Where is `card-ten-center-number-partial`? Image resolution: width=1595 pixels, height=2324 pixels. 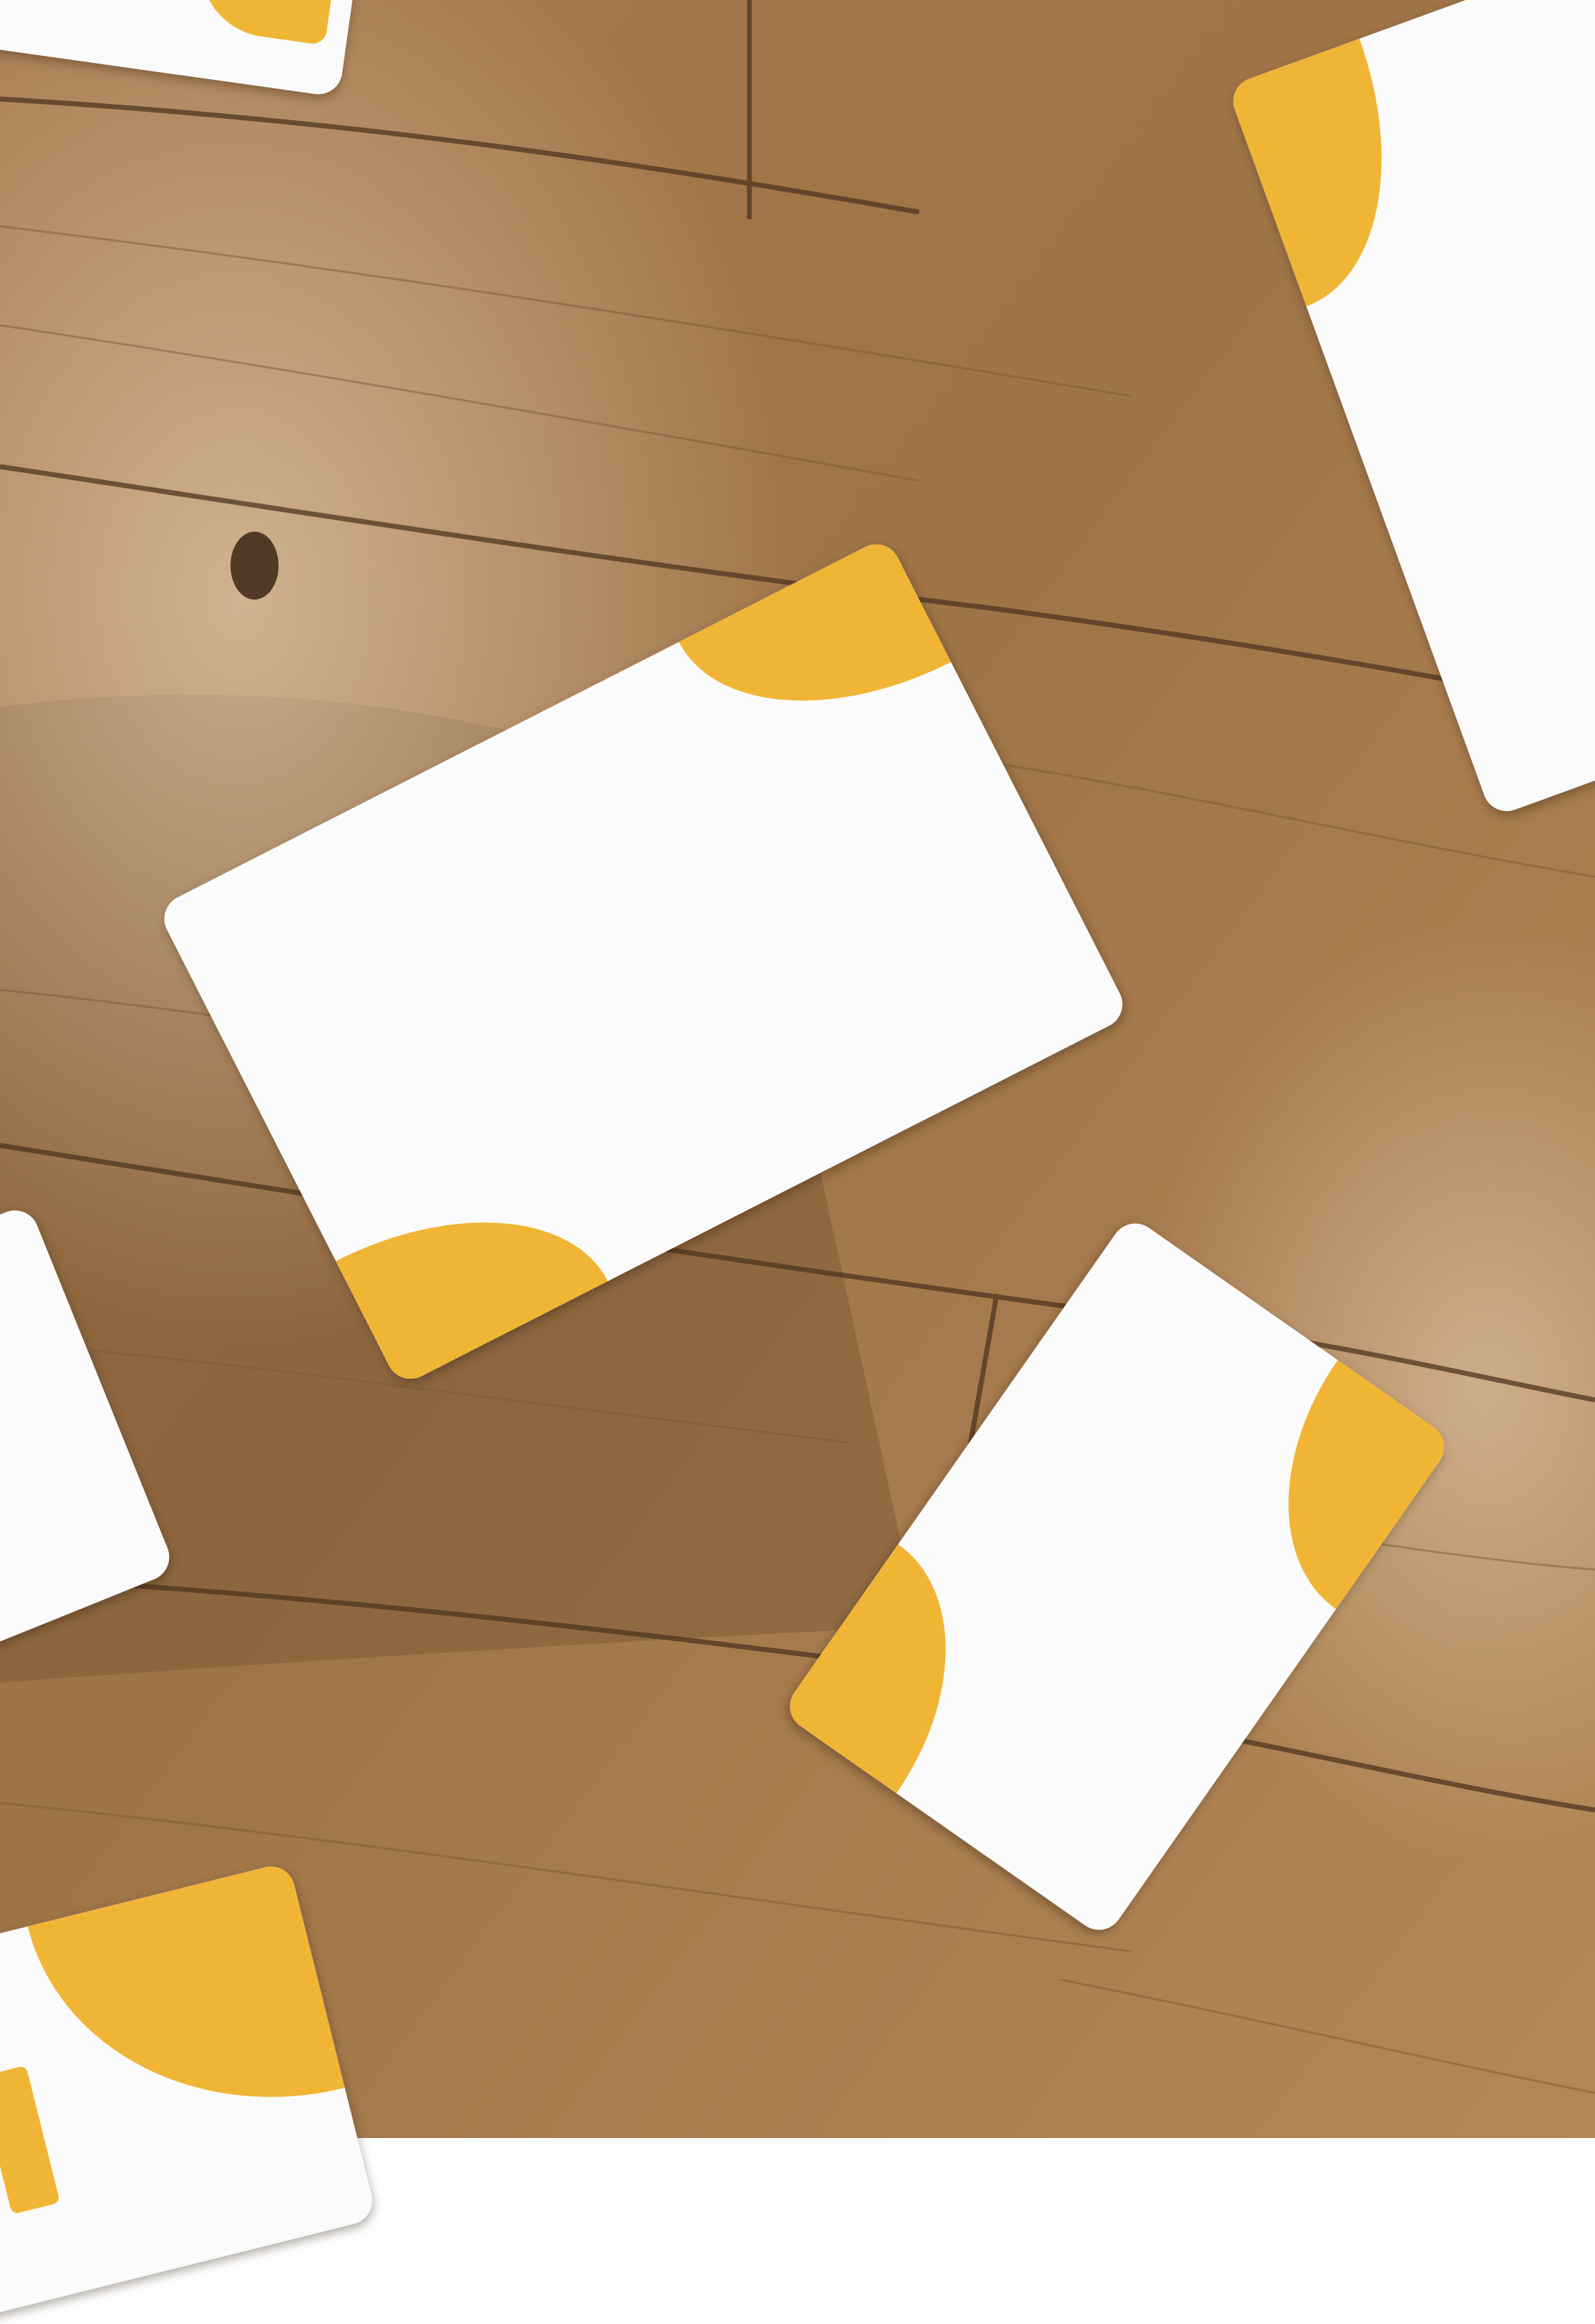
card-ten-center-number-partial is located at coordinates (30, 2140).